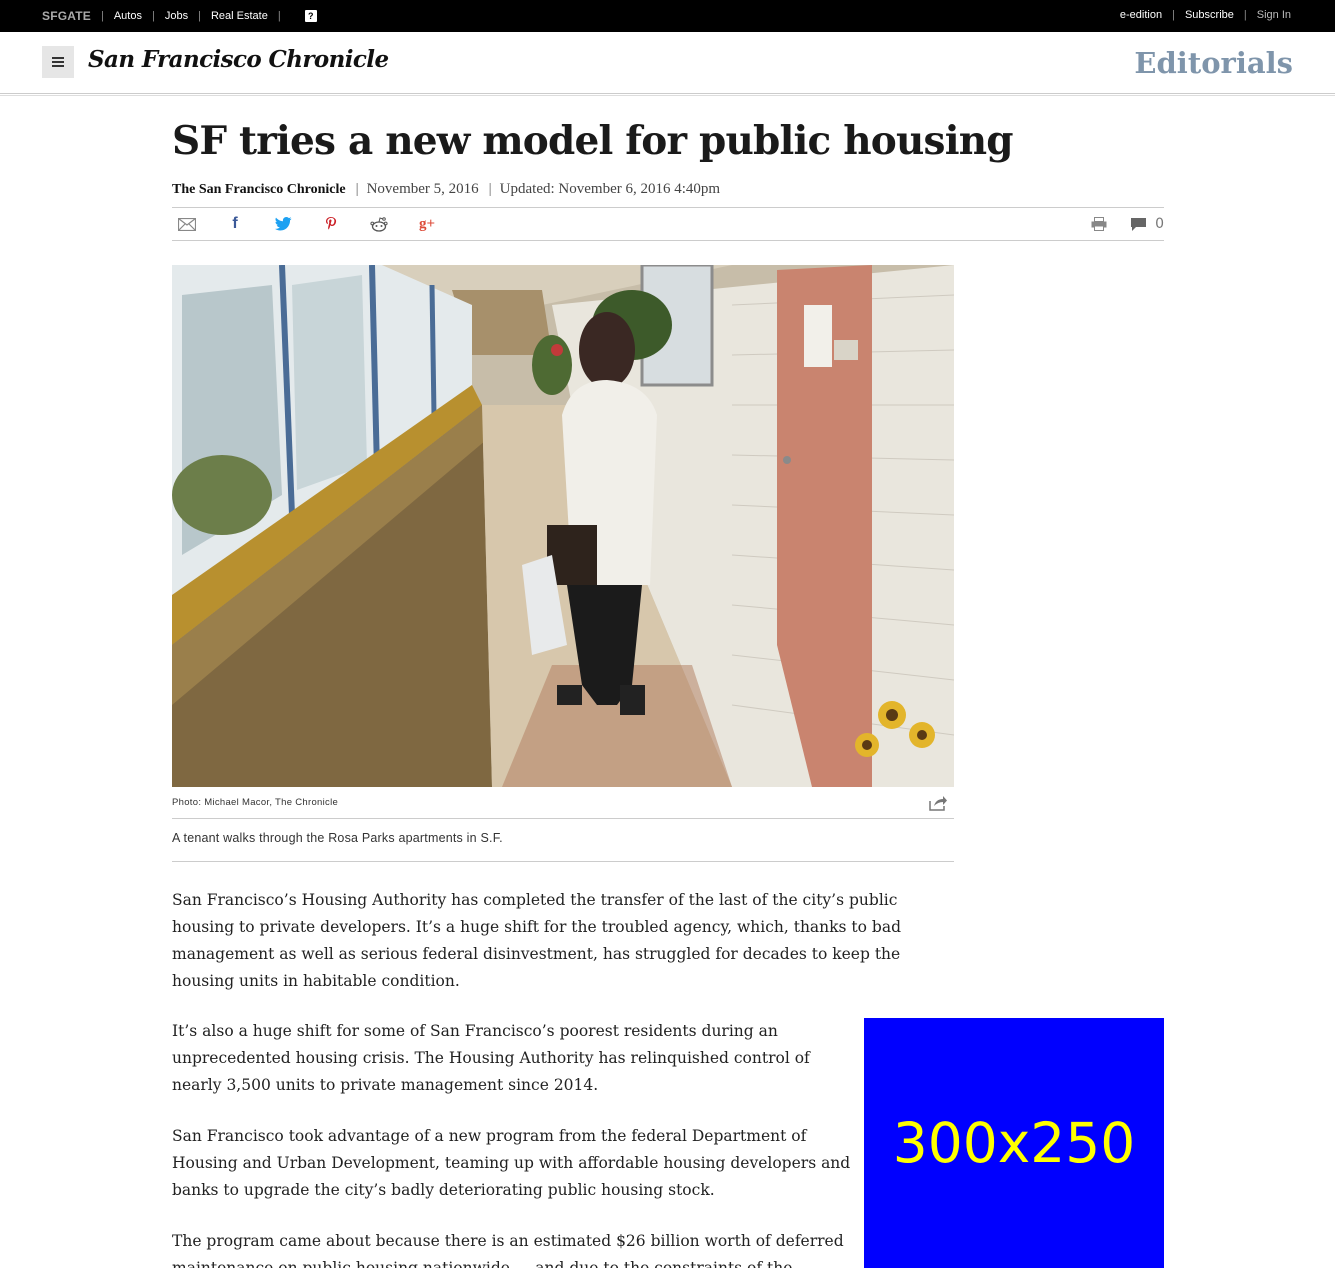  I want to click on photo-credit: Photo: Michael Macor, The Chronicle, so click(255, 802).